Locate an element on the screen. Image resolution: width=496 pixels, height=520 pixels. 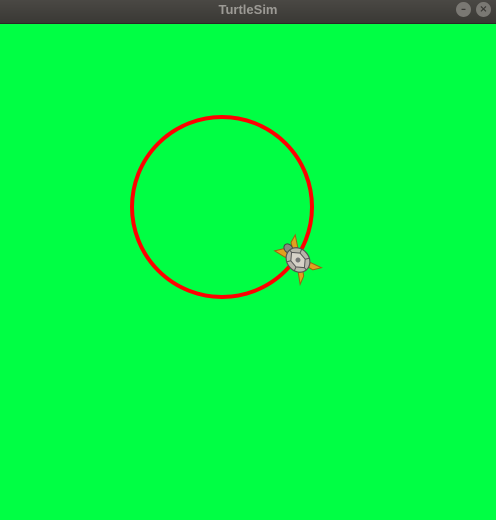
minimize-button: – is located at coordinates (463, 9).